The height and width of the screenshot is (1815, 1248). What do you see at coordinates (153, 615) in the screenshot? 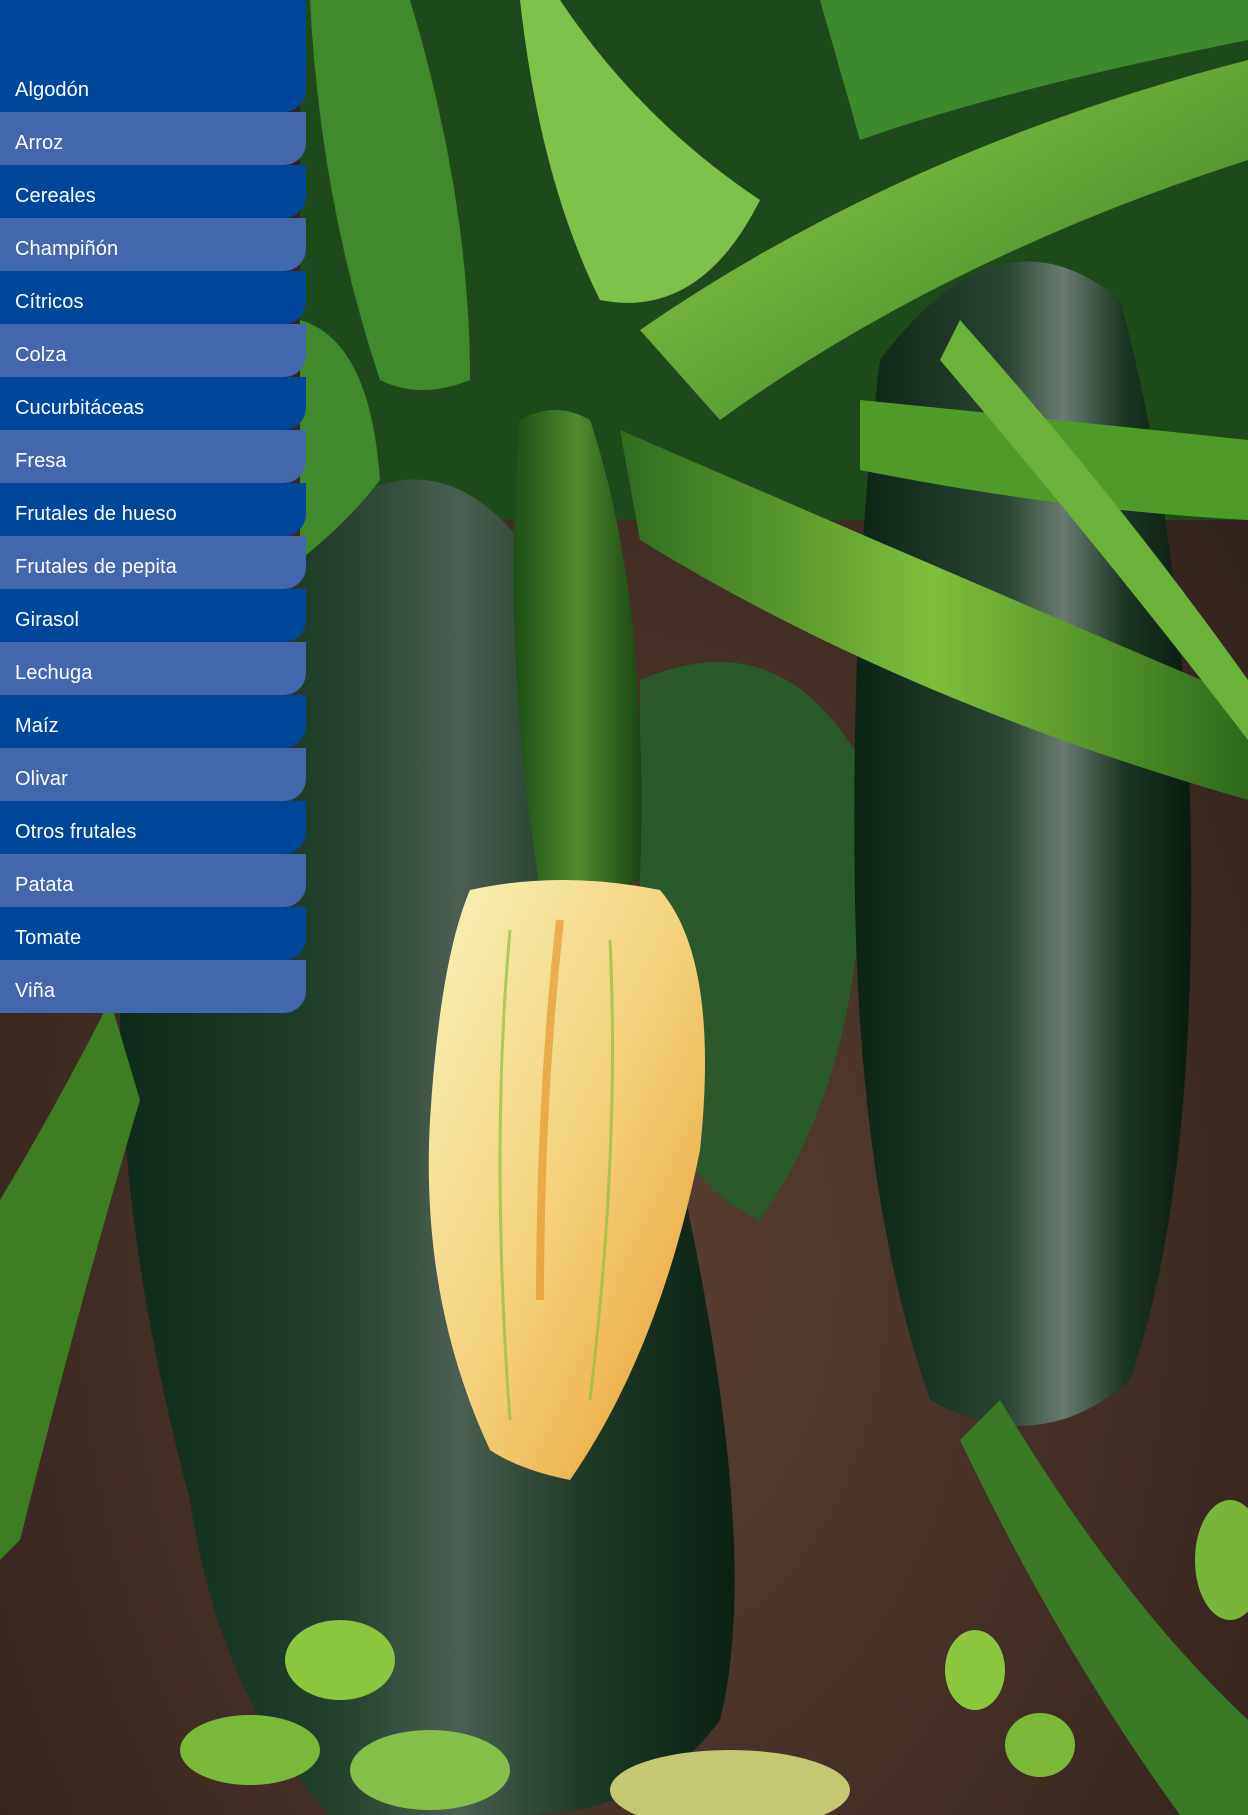
I see `menu-item-girasol: Girasol` at bounding box center [153, 615].